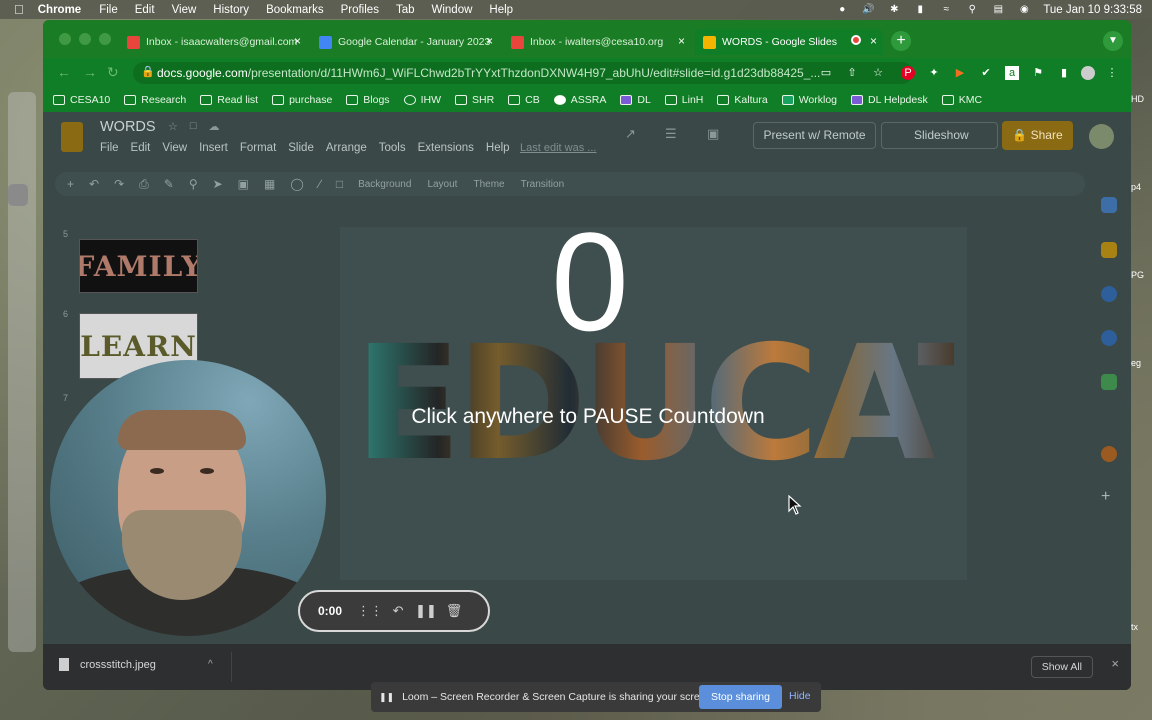 The image size is (1152, 720). I want to click on profile-avatar, so click(1088, 73).